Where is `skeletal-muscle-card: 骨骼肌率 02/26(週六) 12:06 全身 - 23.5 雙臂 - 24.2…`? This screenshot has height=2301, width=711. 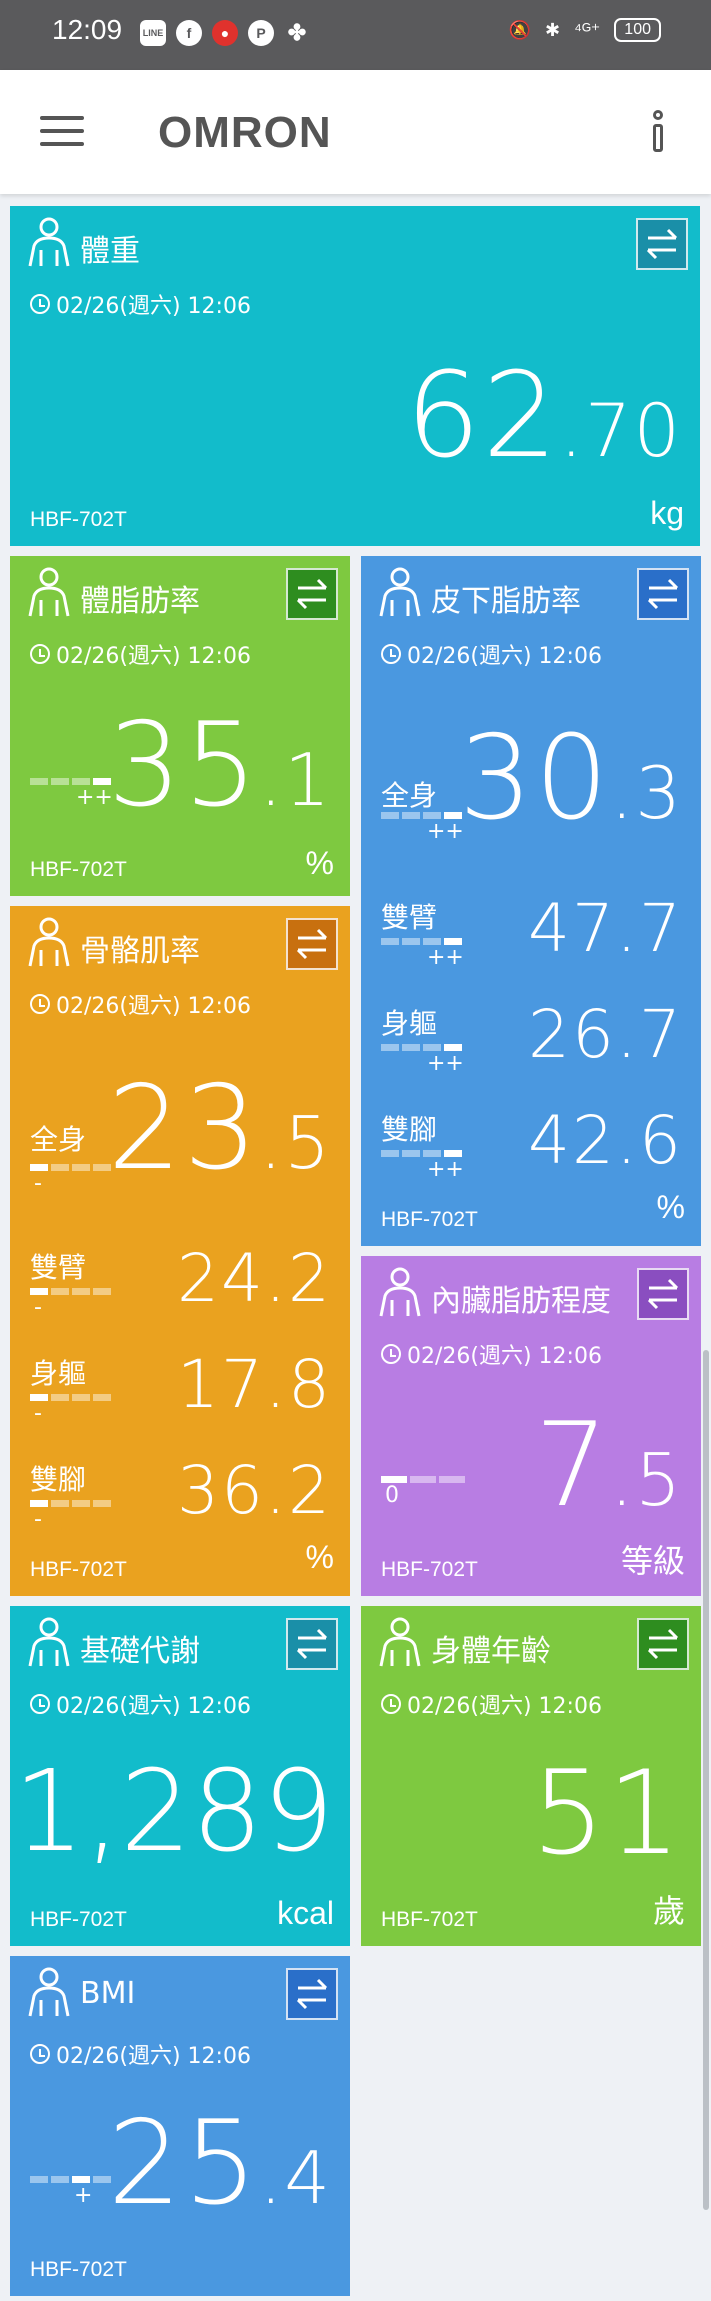
skeletal-muscle-card: 骨骼肌率 02/26(週六) 12:06 全身 - 23.5 雙臂 - 24.2… is located at coordinates (180, 1251).